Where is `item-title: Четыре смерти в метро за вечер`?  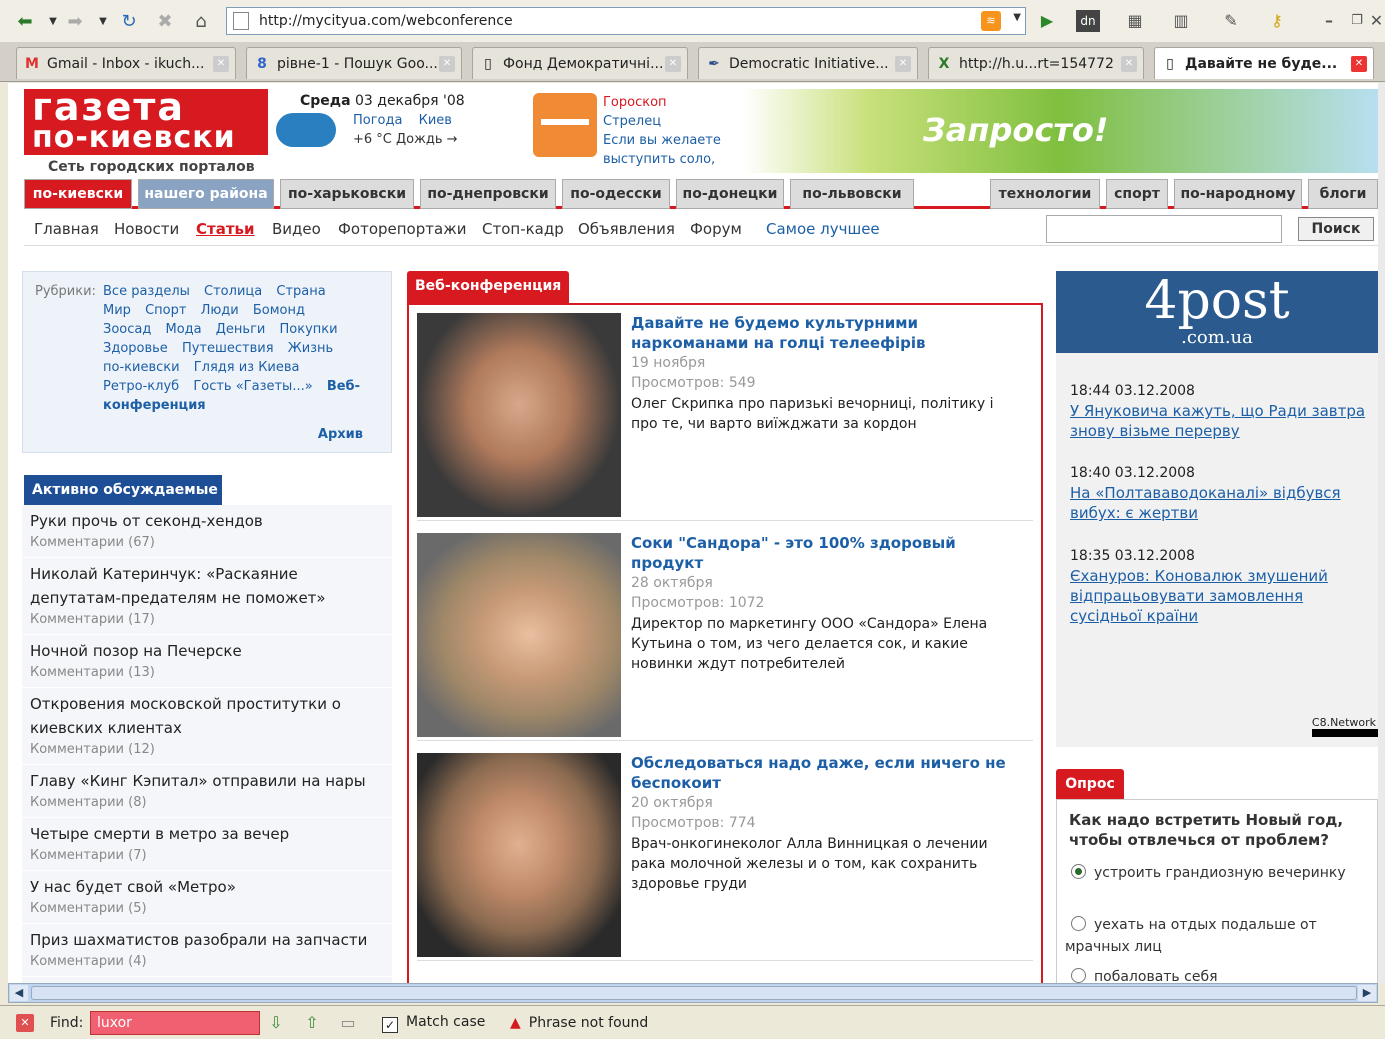 item-title: Четыре смерти в метро за вечер is located at coordinates (207, 834).